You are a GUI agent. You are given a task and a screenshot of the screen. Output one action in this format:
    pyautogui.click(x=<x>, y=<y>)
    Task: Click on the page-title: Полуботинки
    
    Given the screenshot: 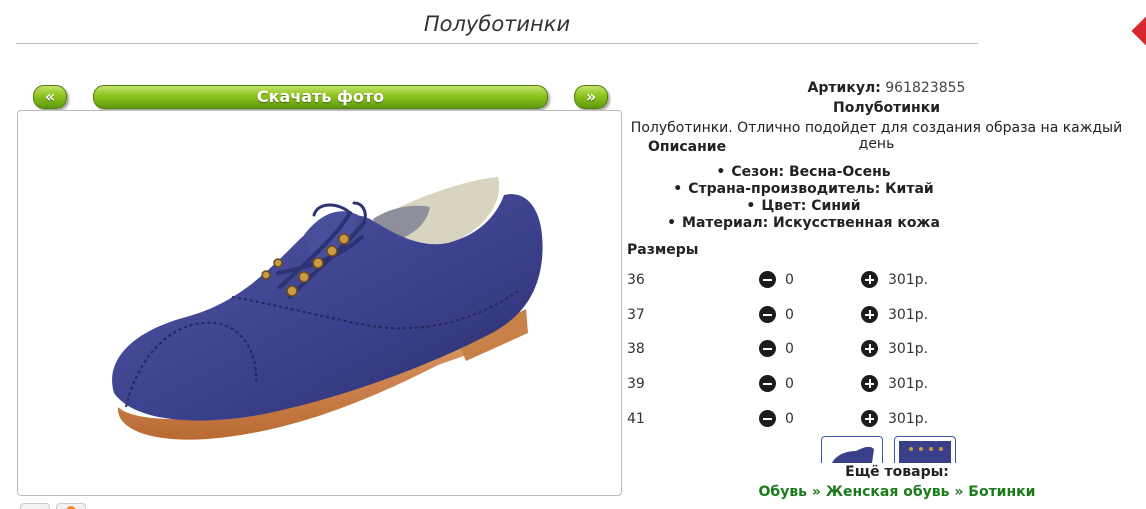 What is the action you would take?
    pyautogui.click(x=497, y=24)
    